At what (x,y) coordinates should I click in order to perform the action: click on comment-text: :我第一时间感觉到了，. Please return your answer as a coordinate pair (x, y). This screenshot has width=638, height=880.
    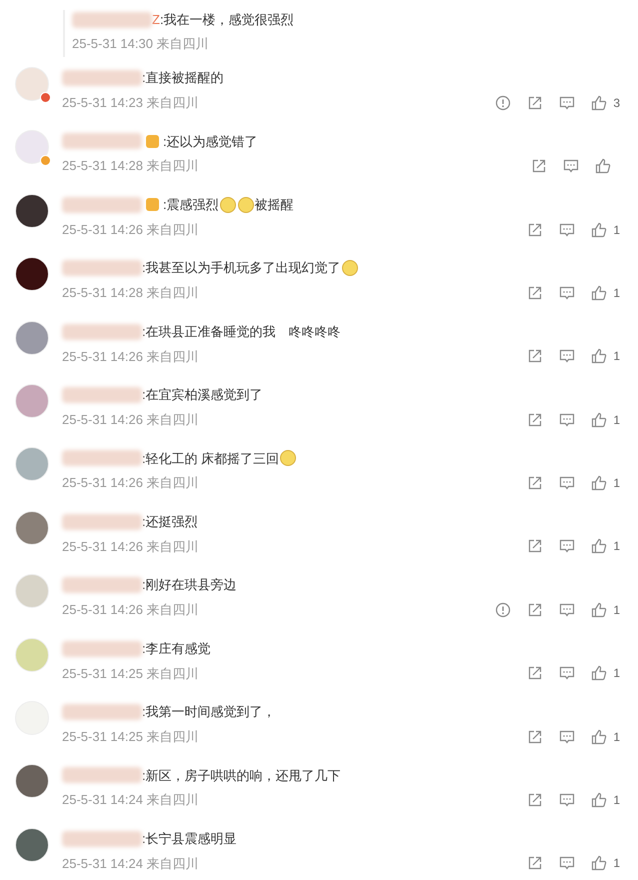
    Looking at the image, I should click on (209, 712).